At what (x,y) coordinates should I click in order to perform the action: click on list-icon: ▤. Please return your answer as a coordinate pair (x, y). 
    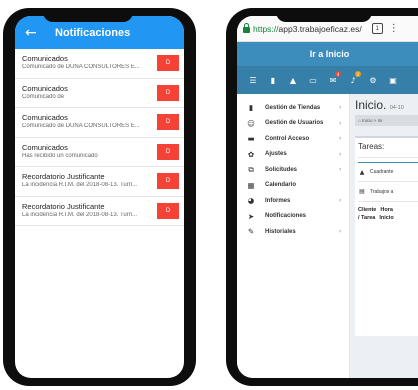
    Looking at the image, I should click on (362, 191).